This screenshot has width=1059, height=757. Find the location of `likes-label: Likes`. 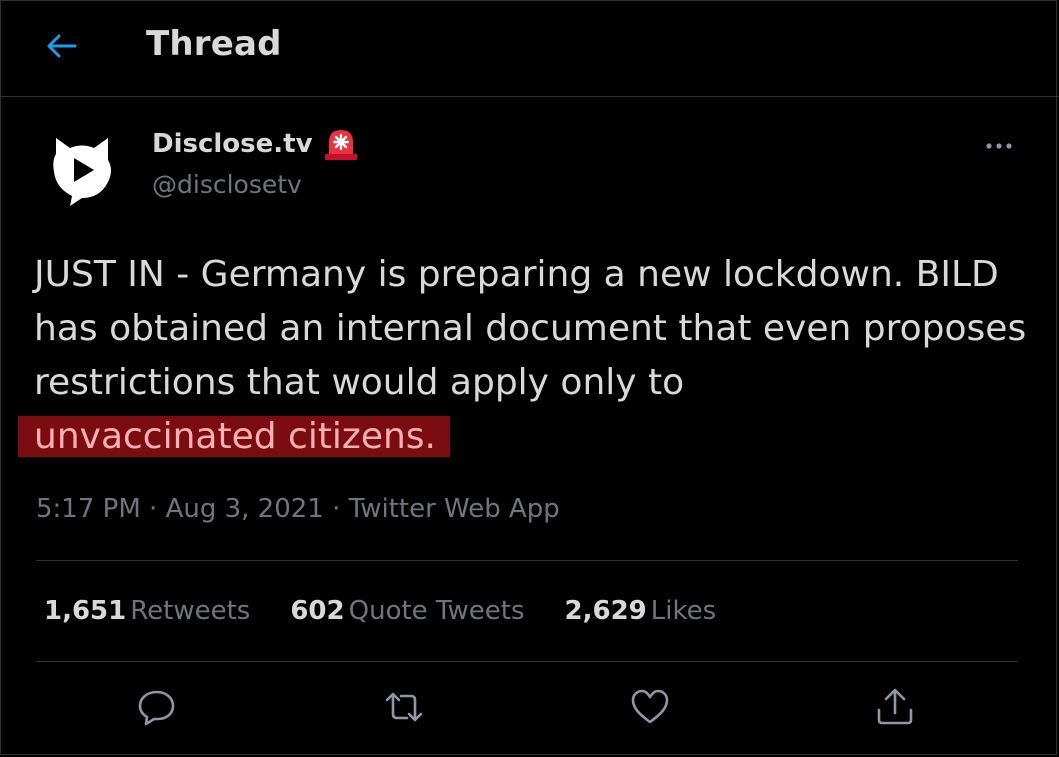

likes-label: Likes is located at coordinates (683, 611).